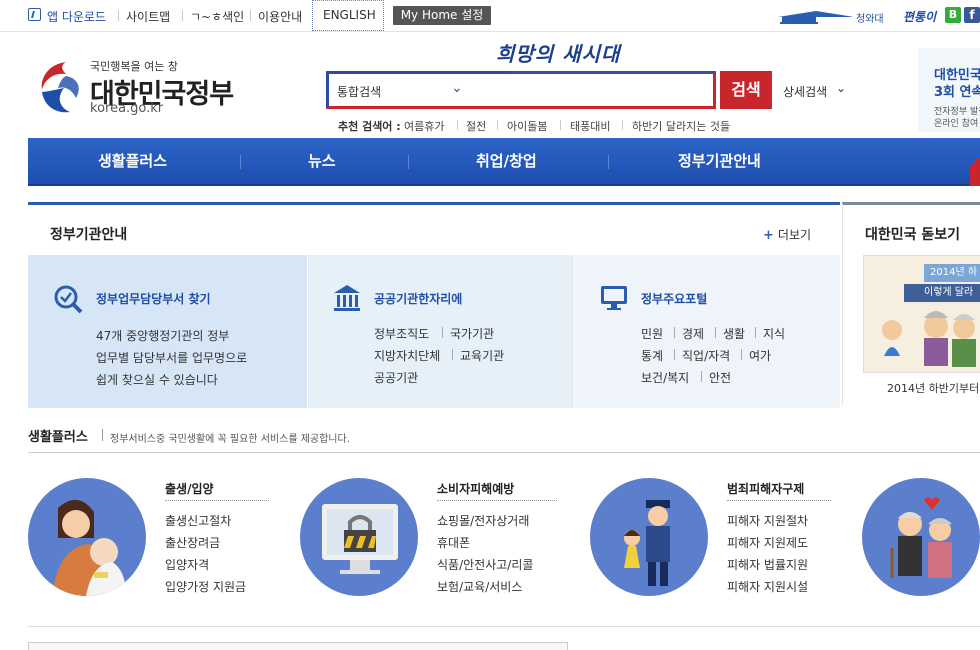  Describe the element at coordinates (476, 126) in the screenshot. I see `recommended-keyword: 절전` at that location.